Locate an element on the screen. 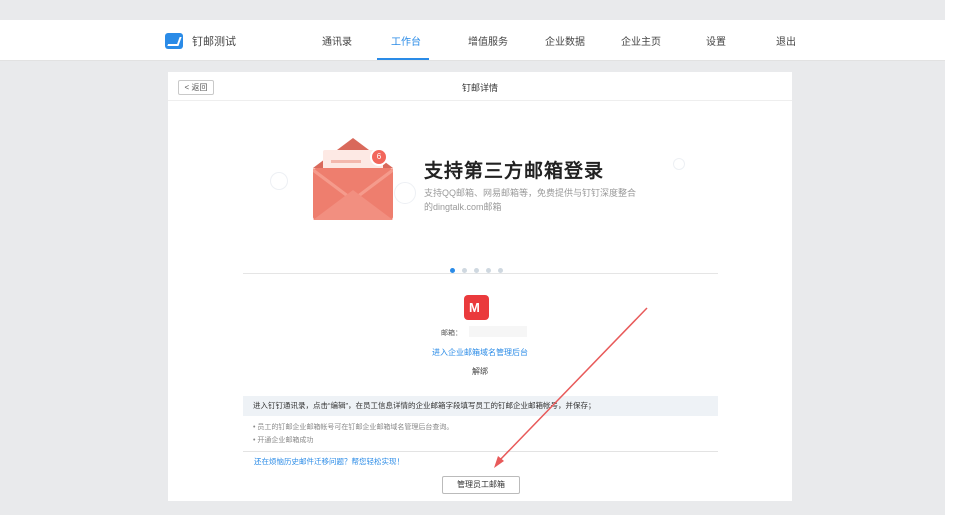  hero-description: 支持QQ邮箱、网易邮箱等，免费提供与钉钉深度整合 is located at coordinates (530, 193).